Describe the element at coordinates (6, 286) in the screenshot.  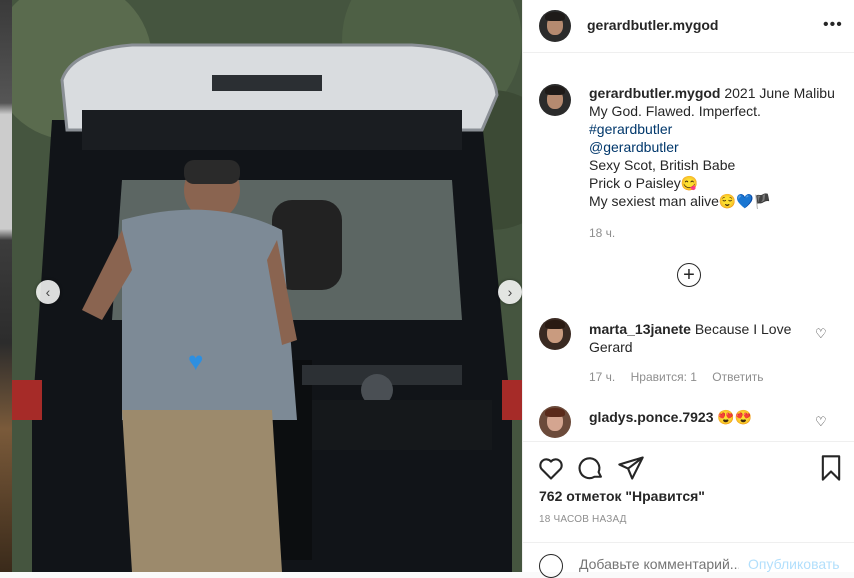
I see `background-strip` at that location.